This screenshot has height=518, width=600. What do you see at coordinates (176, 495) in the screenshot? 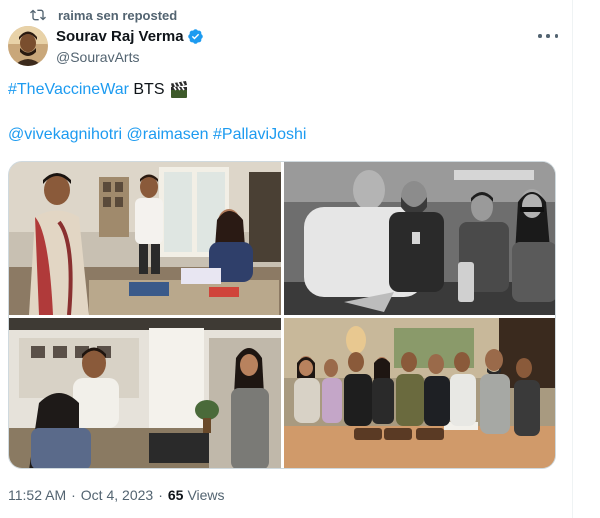
I see `views-count: 65` at bounding box center [176, 495].